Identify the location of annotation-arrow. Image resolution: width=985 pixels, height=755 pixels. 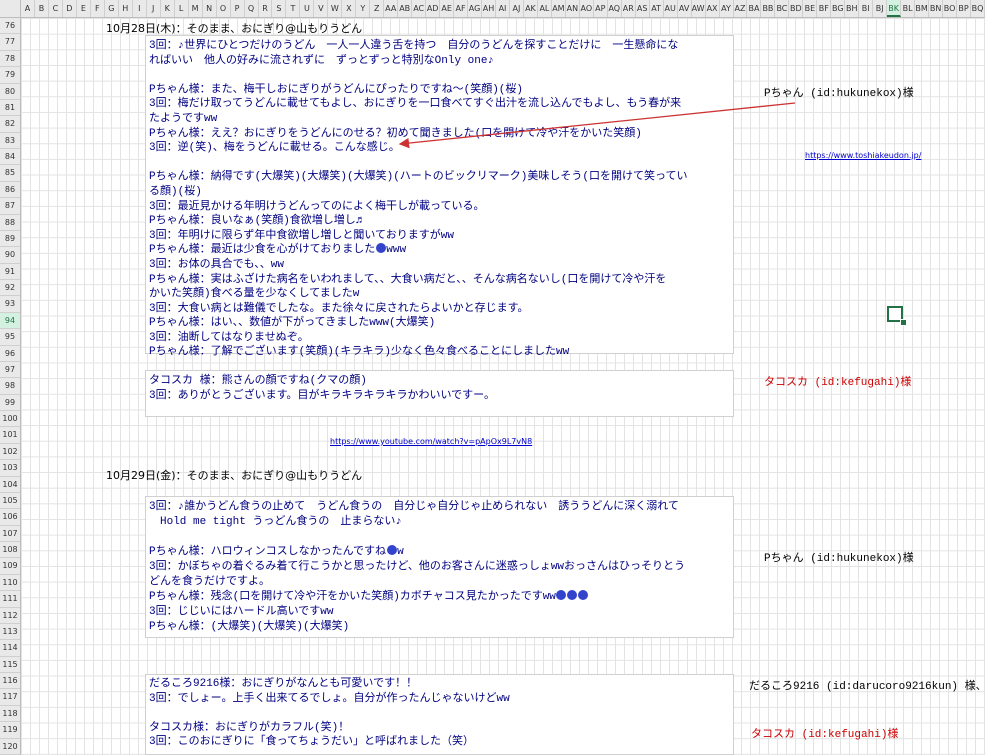
(597, 125).